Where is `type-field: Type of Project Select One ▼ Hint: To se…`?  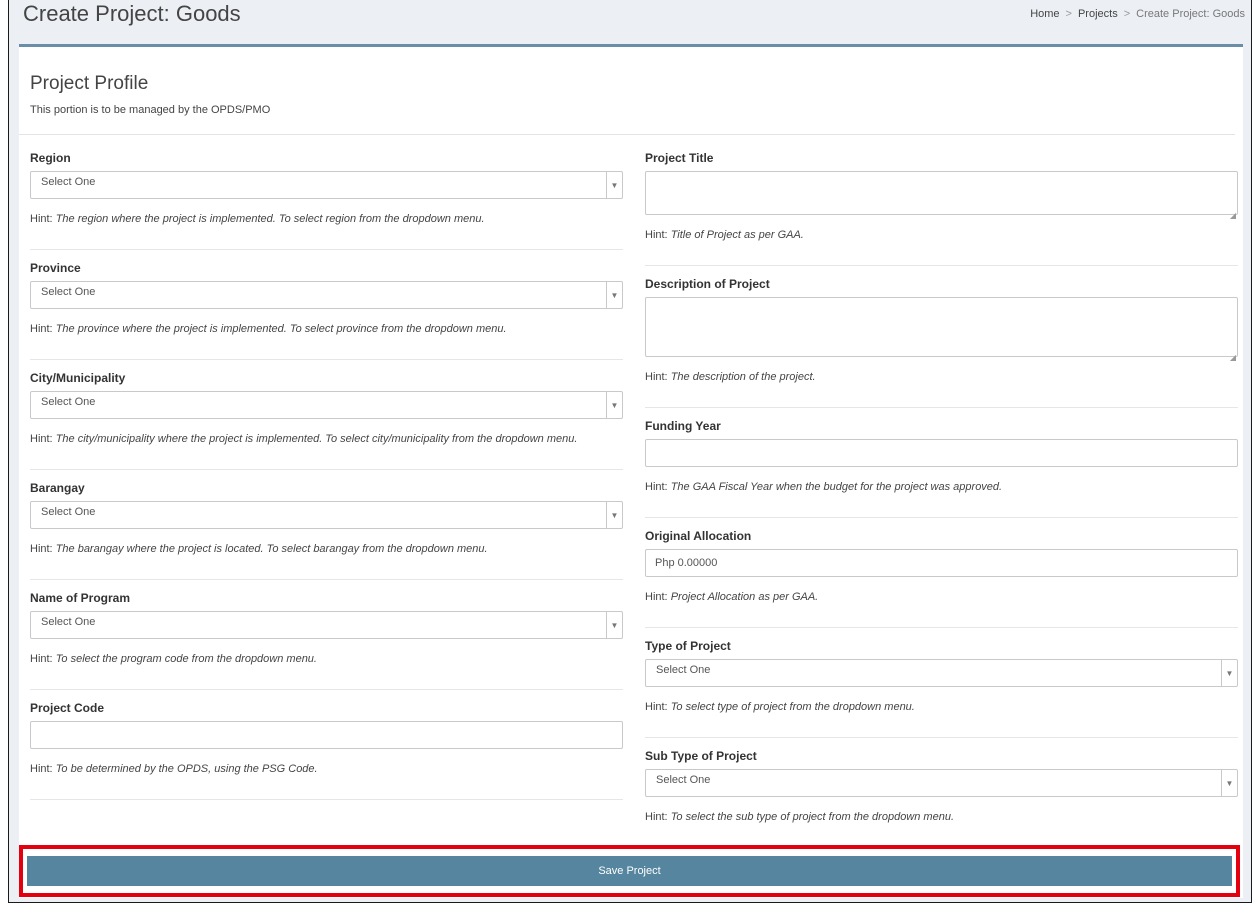
type-field: Type of Project Select One ▼ Hint: To se… is located at coordinates (941, 683).